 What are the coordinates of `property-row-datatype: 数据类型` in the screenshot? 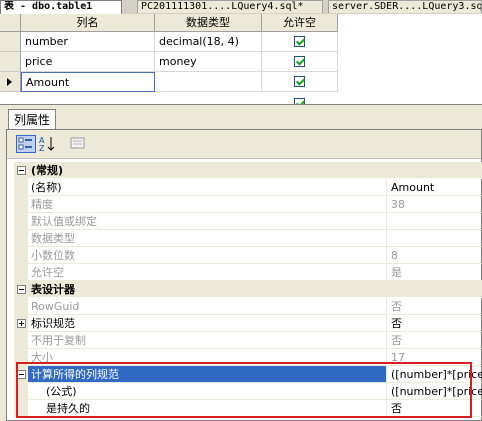 It's located at (248, 238).